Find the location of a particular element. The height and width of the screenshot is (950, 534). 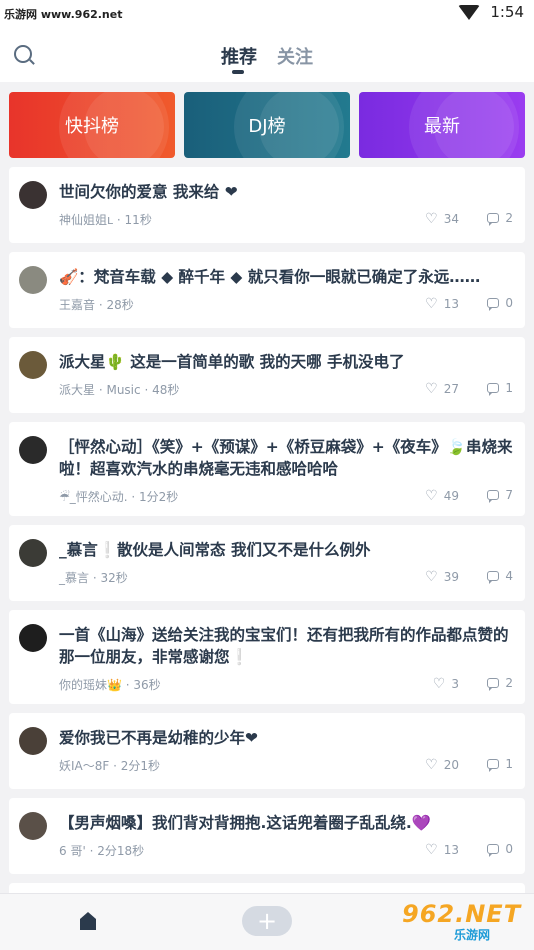

post-author: _慕言 is located at coordinates (74, 578).